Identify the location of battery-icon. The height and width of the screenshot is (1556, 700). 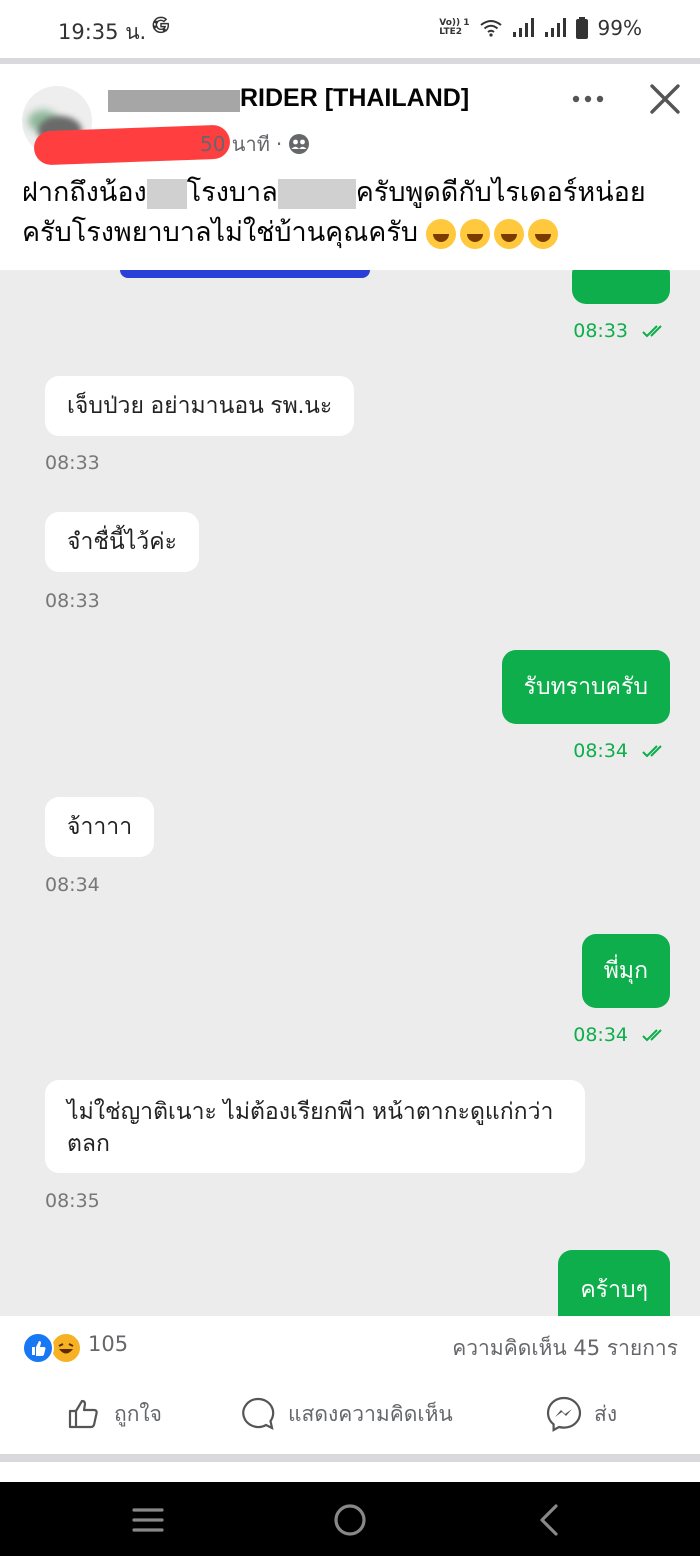
(581, 28).